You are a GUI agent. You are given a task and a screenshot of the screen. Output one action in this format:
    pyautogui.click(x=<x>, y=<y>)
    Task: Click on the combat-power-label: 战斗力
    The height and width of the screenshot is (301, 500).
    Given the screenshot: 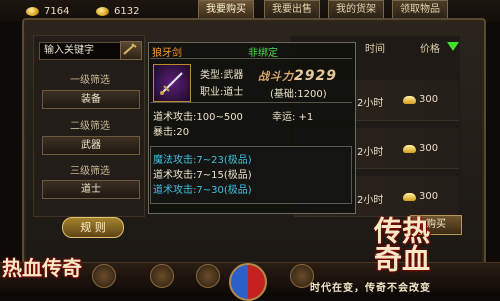 What is the action you would take?
    pyautogui.click(x=276, y=76)
    